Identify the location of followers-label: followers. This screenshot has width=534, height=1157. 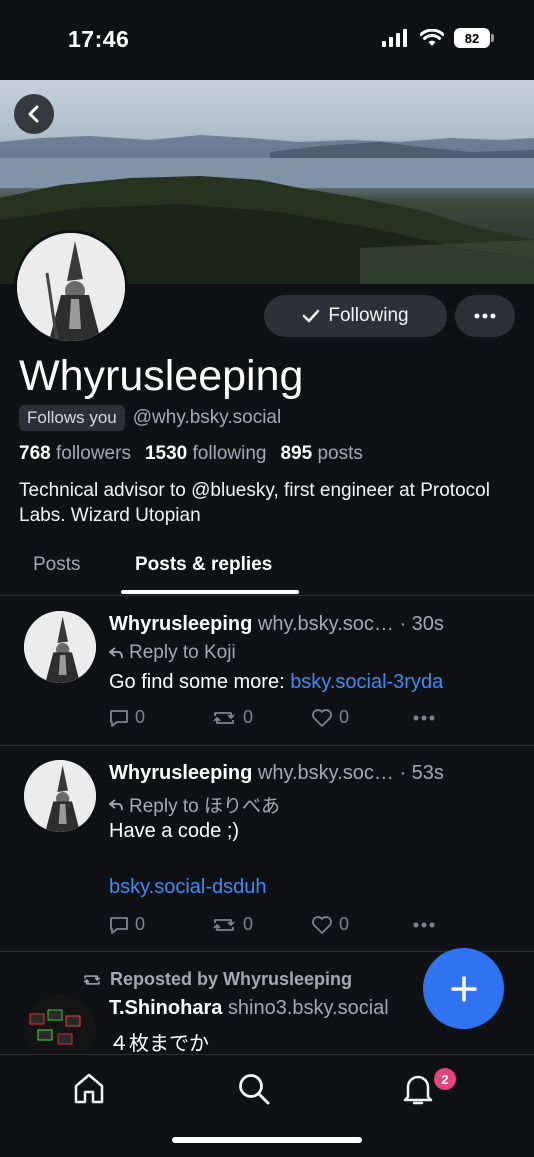
(93, 453).